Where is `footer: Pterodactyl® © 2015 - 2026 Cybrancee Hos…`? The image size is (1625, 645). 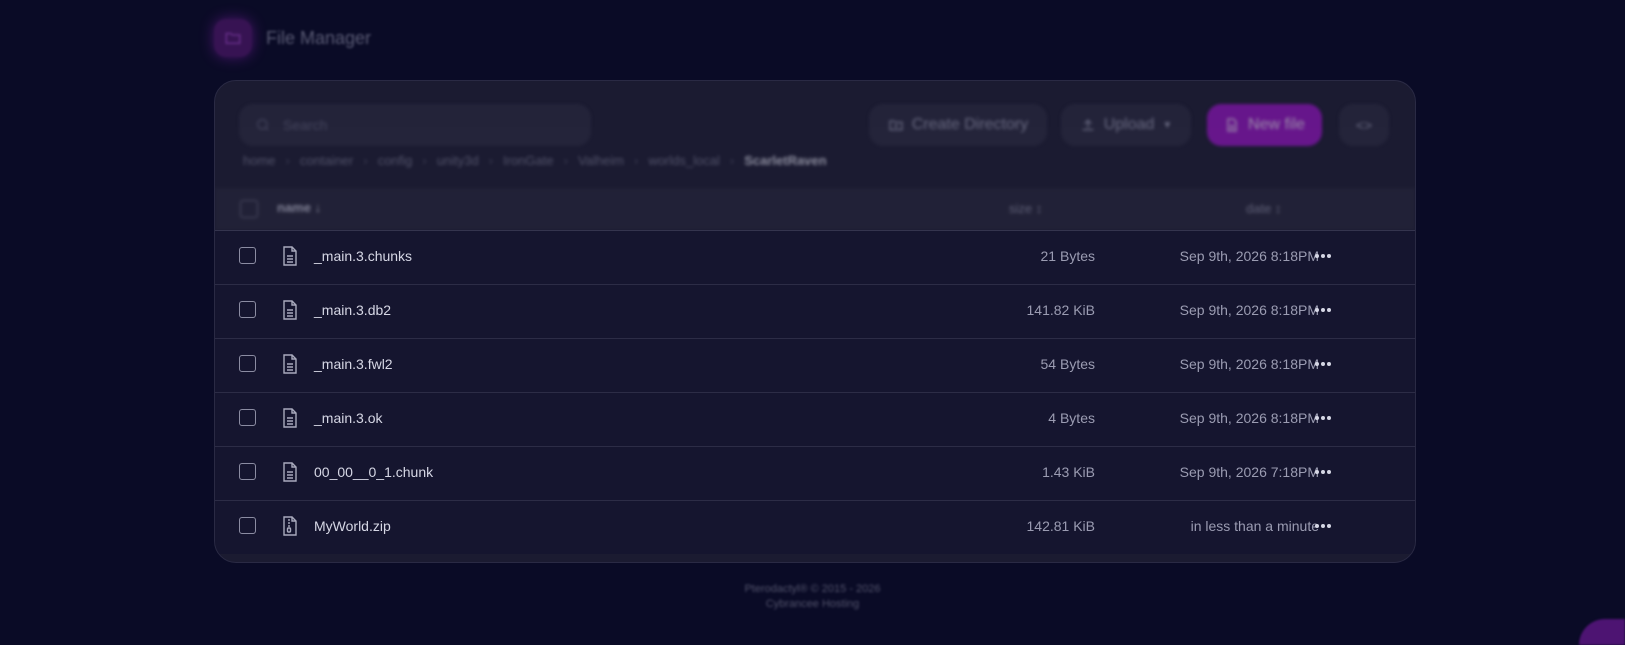 footer: Pterodactyl® © 2015 - 2026 Cybrancee Hos… is located at coordinates (812, 597).